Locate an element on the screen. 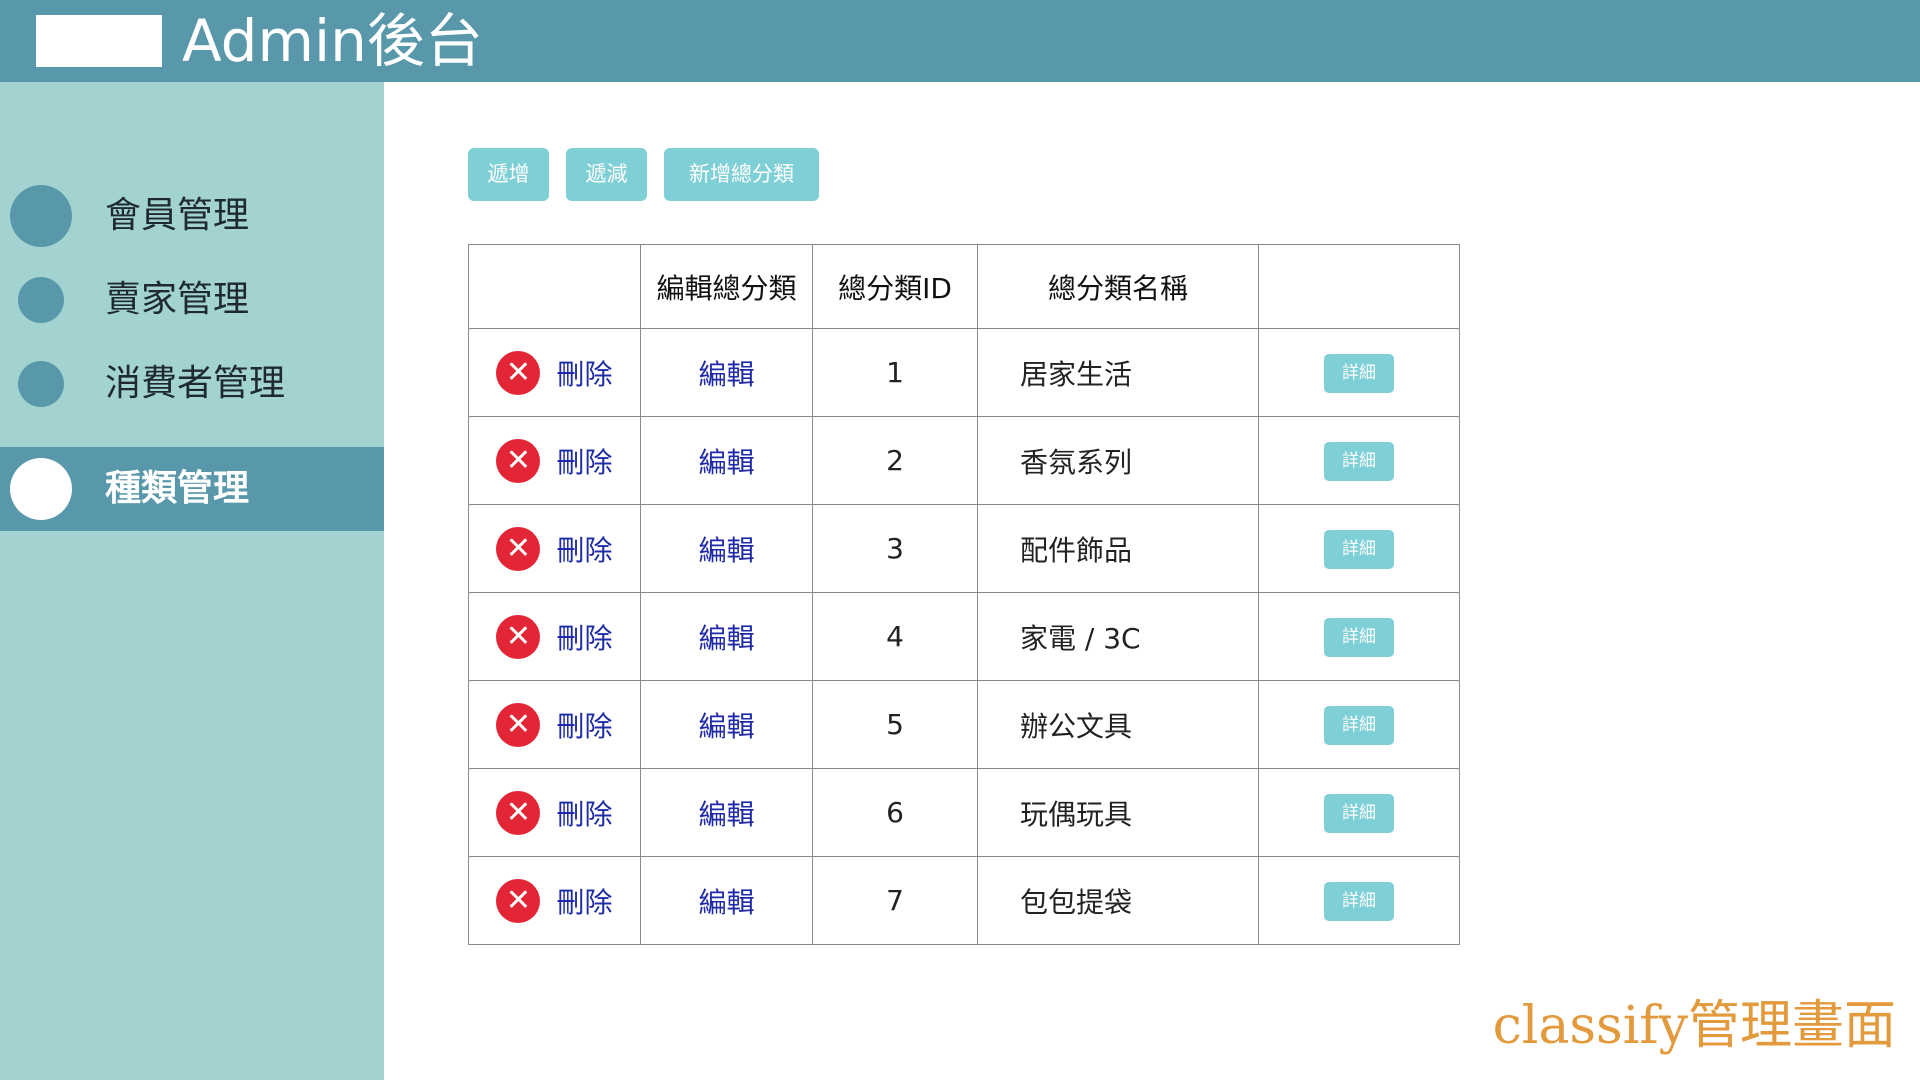 The height and width of the screenshot is (1080, 1920). table-row: ✕ 刪除 編輯 6 玩偶玩具 詳細 is located at coordinates (964, 812).